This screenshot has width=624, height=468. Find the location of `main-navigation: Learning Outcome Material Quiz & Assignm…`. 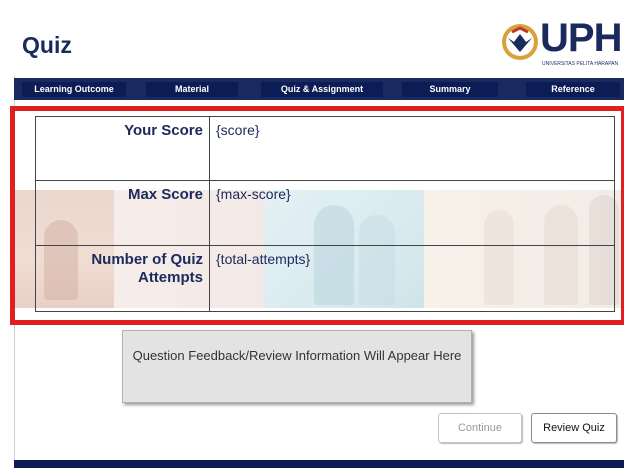

main-navigation: Learning Outcome Material Quiz & Assignm… is located at coordinates (319, 89).